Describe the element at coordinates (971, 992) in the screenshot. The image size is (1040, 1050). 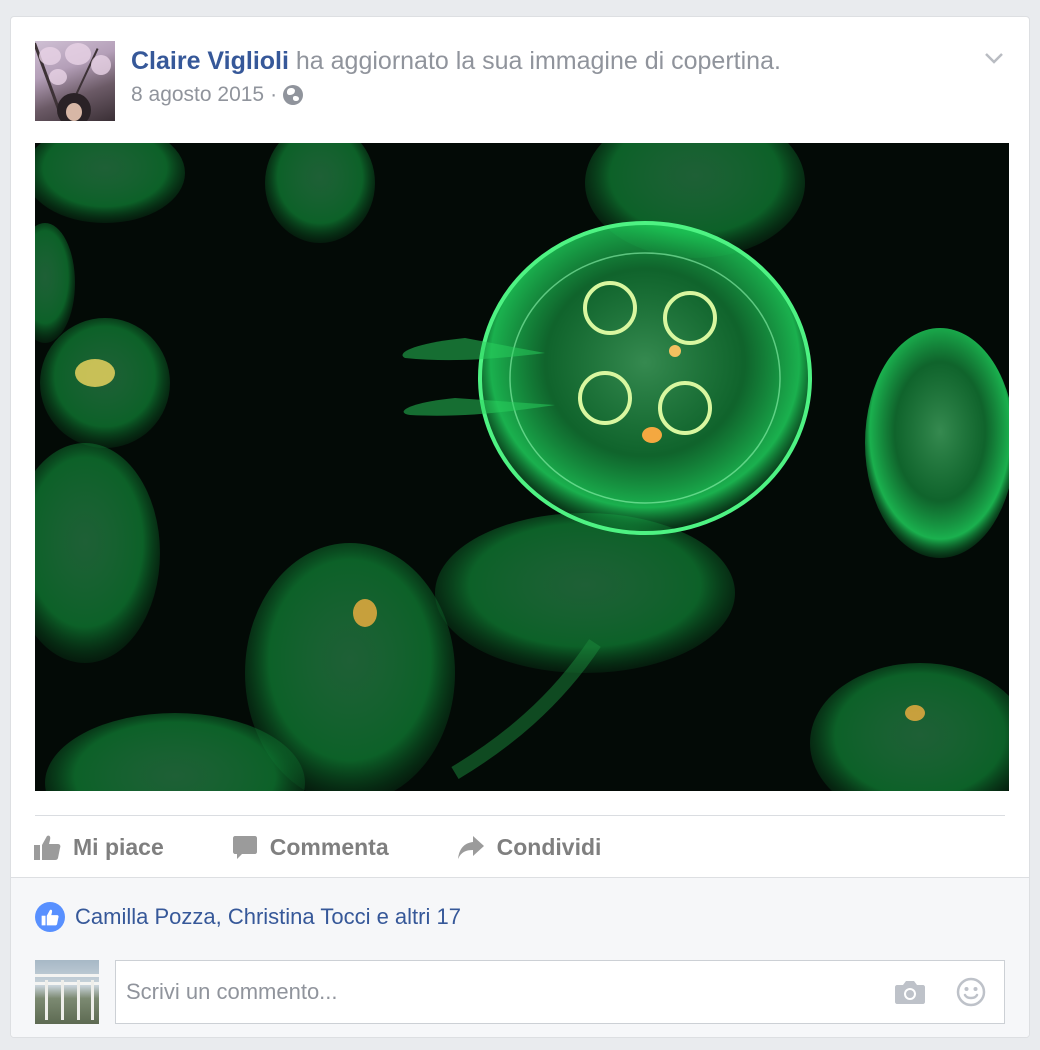
I see `smiley-icon` at that location.